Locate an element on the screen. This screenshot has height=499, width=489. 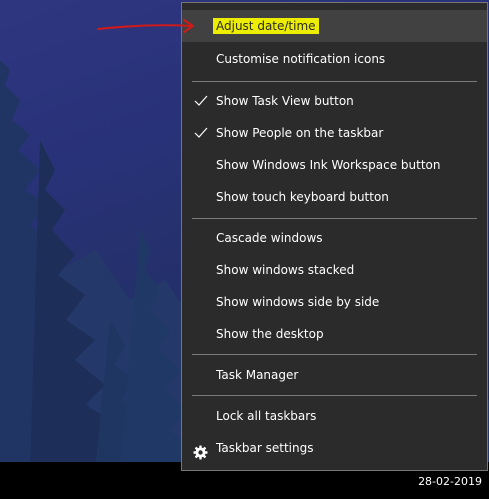
menu-item-customise-notification-icons: Customise notification icons is located at coordinates (334, 59).